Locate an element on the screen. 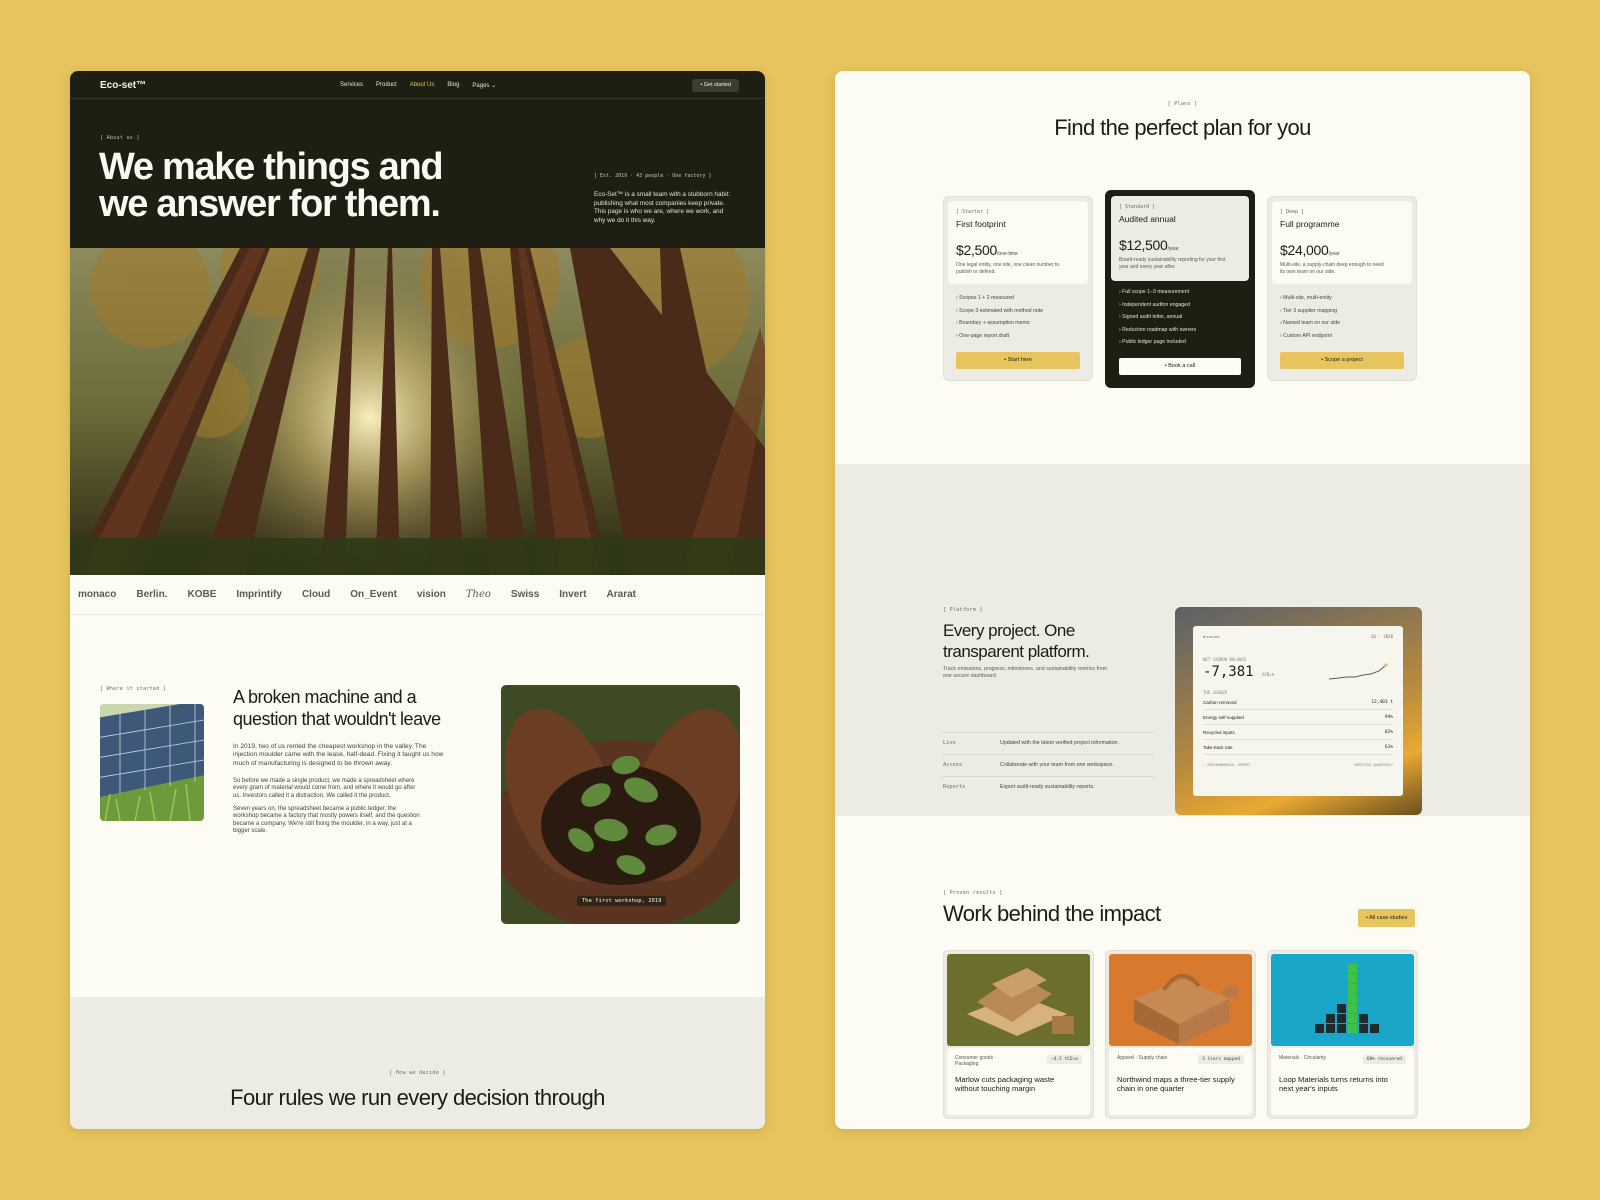 Image resolution: width=1600 pixels, height=1200 pixels. nav-blog: Blog is located at coordinates (453, 85).